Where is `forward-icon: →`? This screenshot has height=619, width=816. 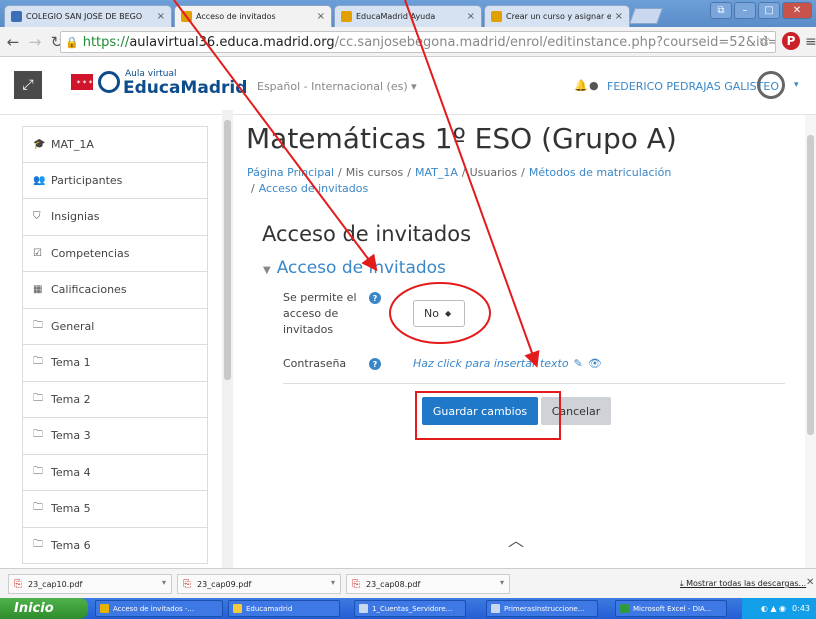
forward-icon: → is located at coordinates (35, 42).